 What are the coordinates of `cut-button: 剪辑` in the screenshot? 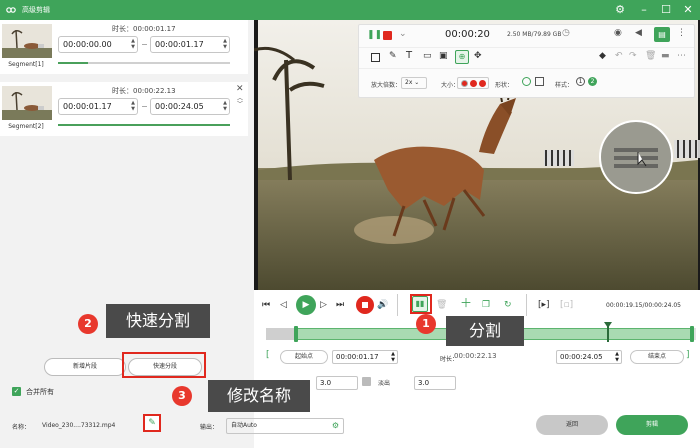 It's located at (652, 425).